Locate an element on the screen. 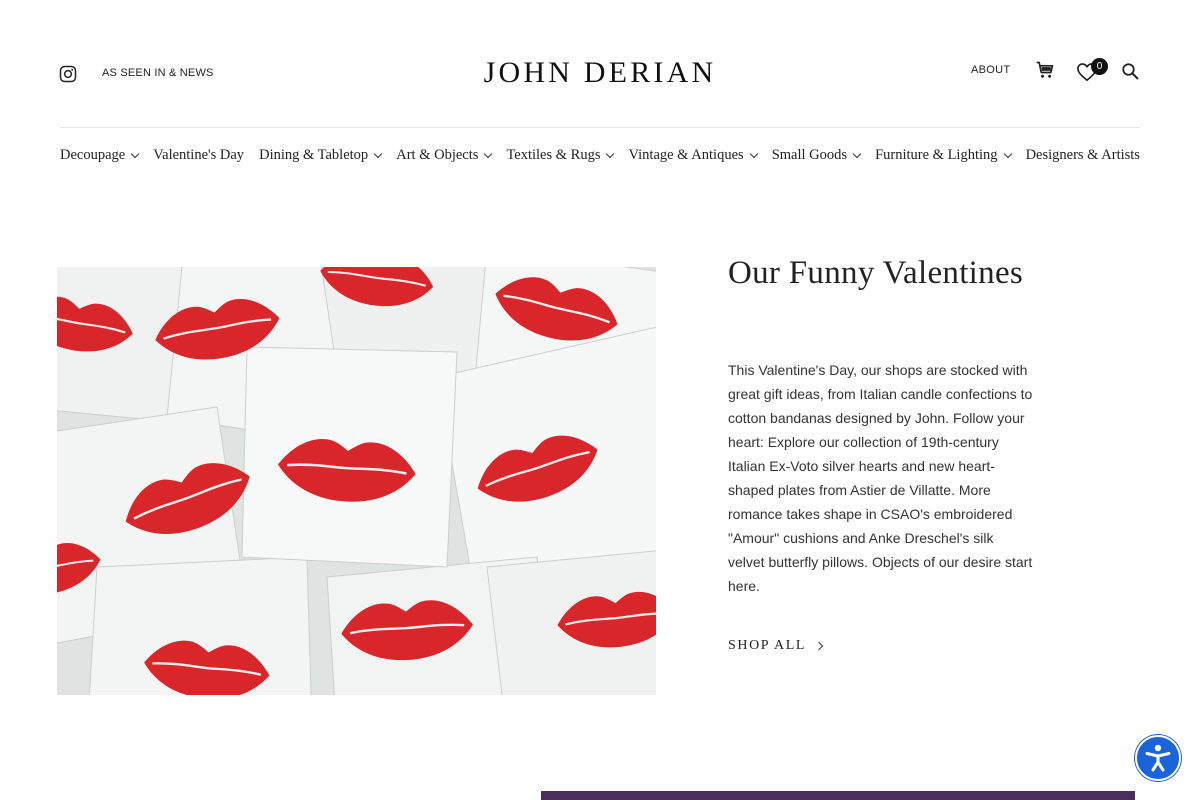 This screenshot has height=800, width=1200. nav-item-small-goods: Small Goods is located at coordinates (816, 155).